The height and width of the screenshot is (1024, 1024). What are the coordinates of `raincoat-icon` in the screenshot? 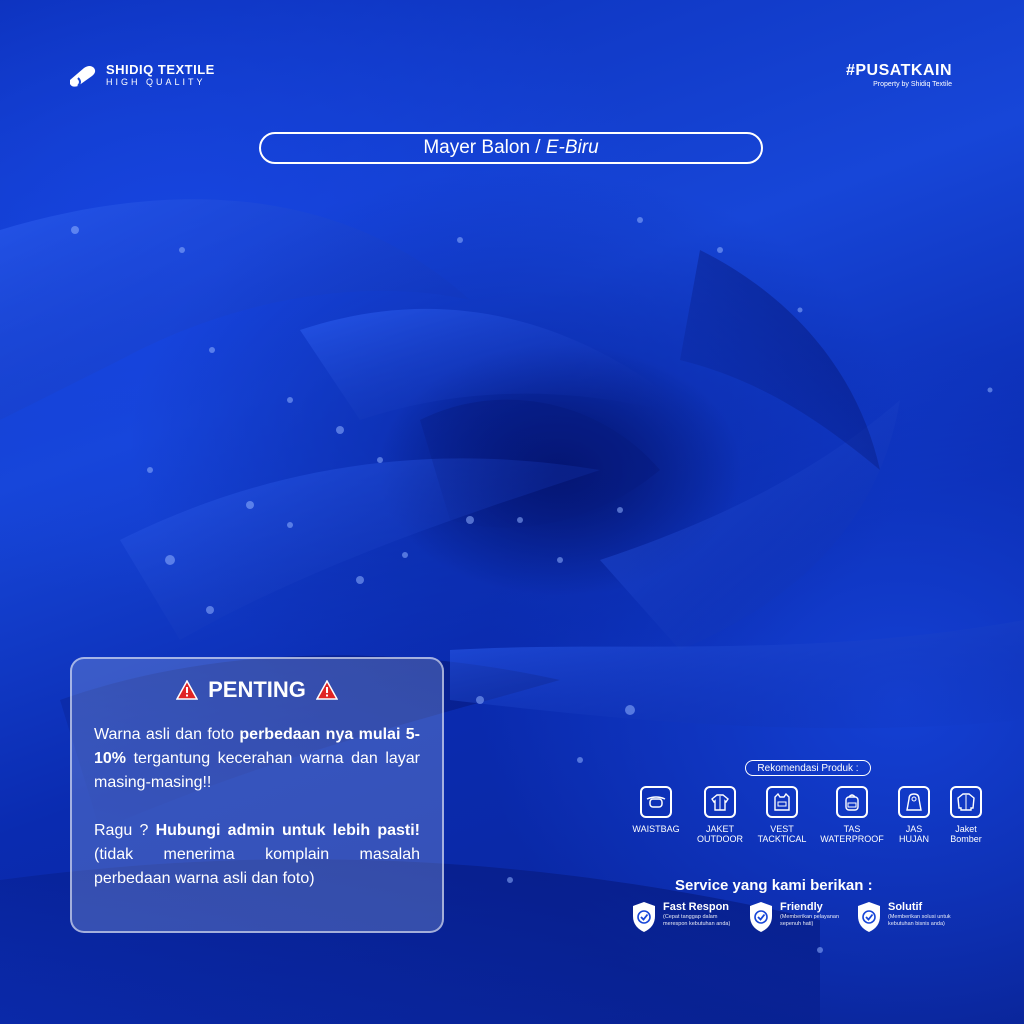 It's located at (914, 802).